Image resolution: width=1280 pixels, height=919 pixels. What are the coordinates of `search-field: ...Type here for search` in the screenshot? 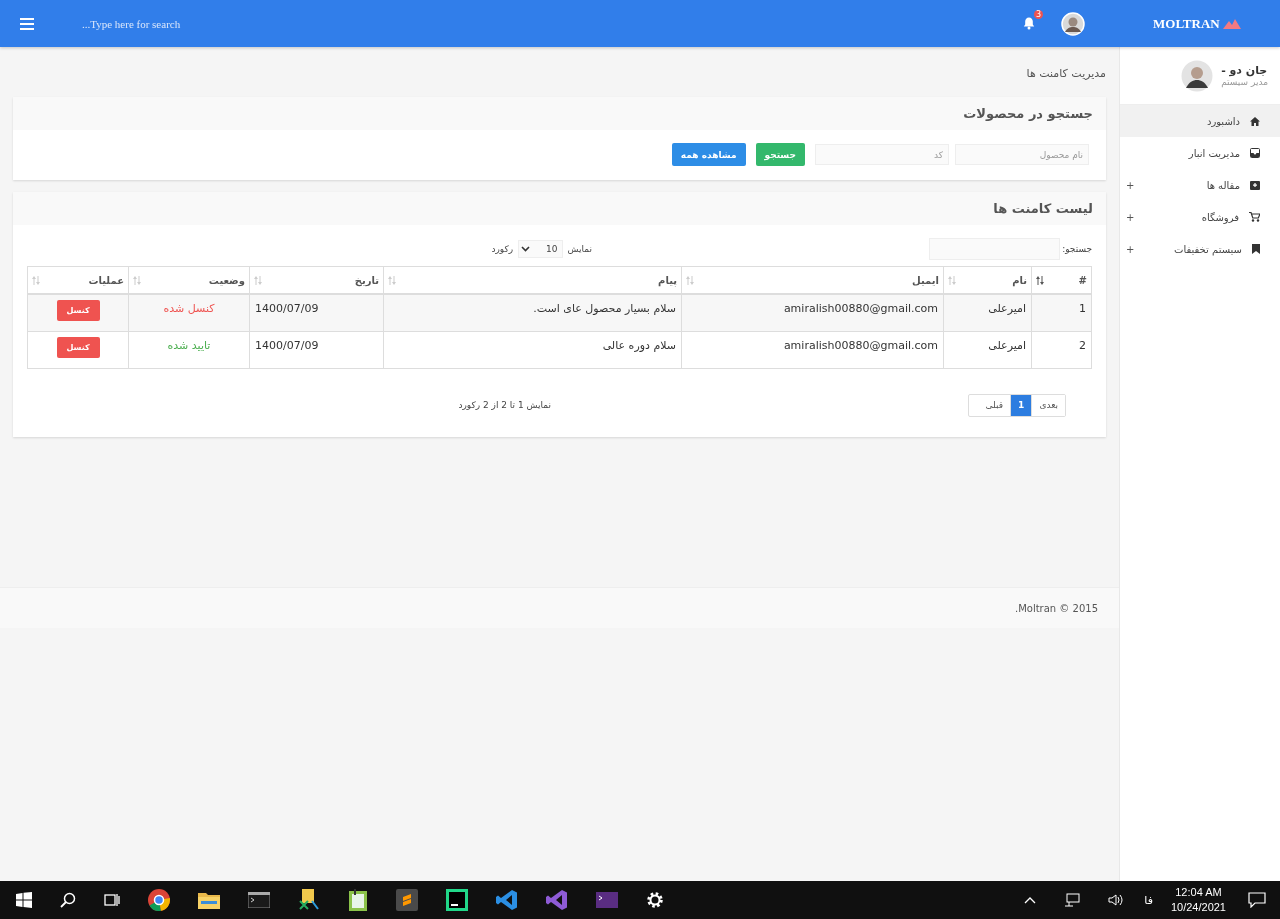 It's located at (182, 23).